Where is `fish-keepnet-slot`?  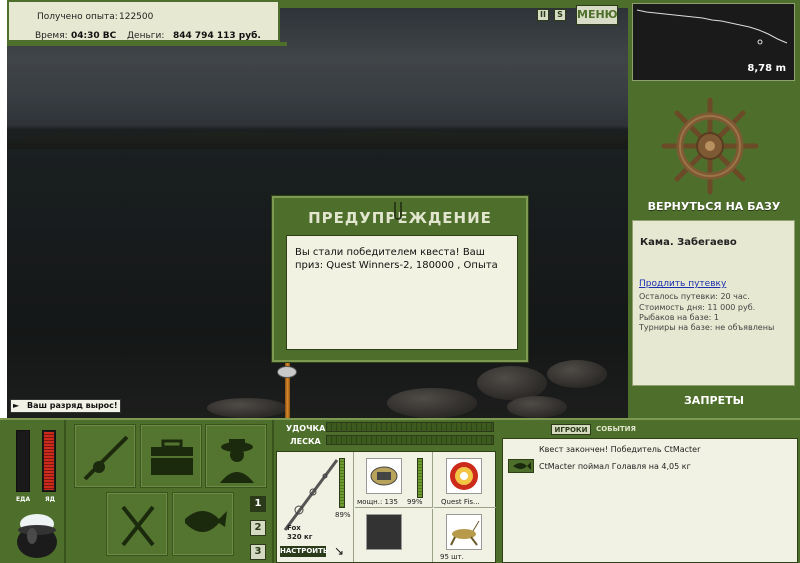 fish-keepnet-slot is located at coordinates (203, 524).